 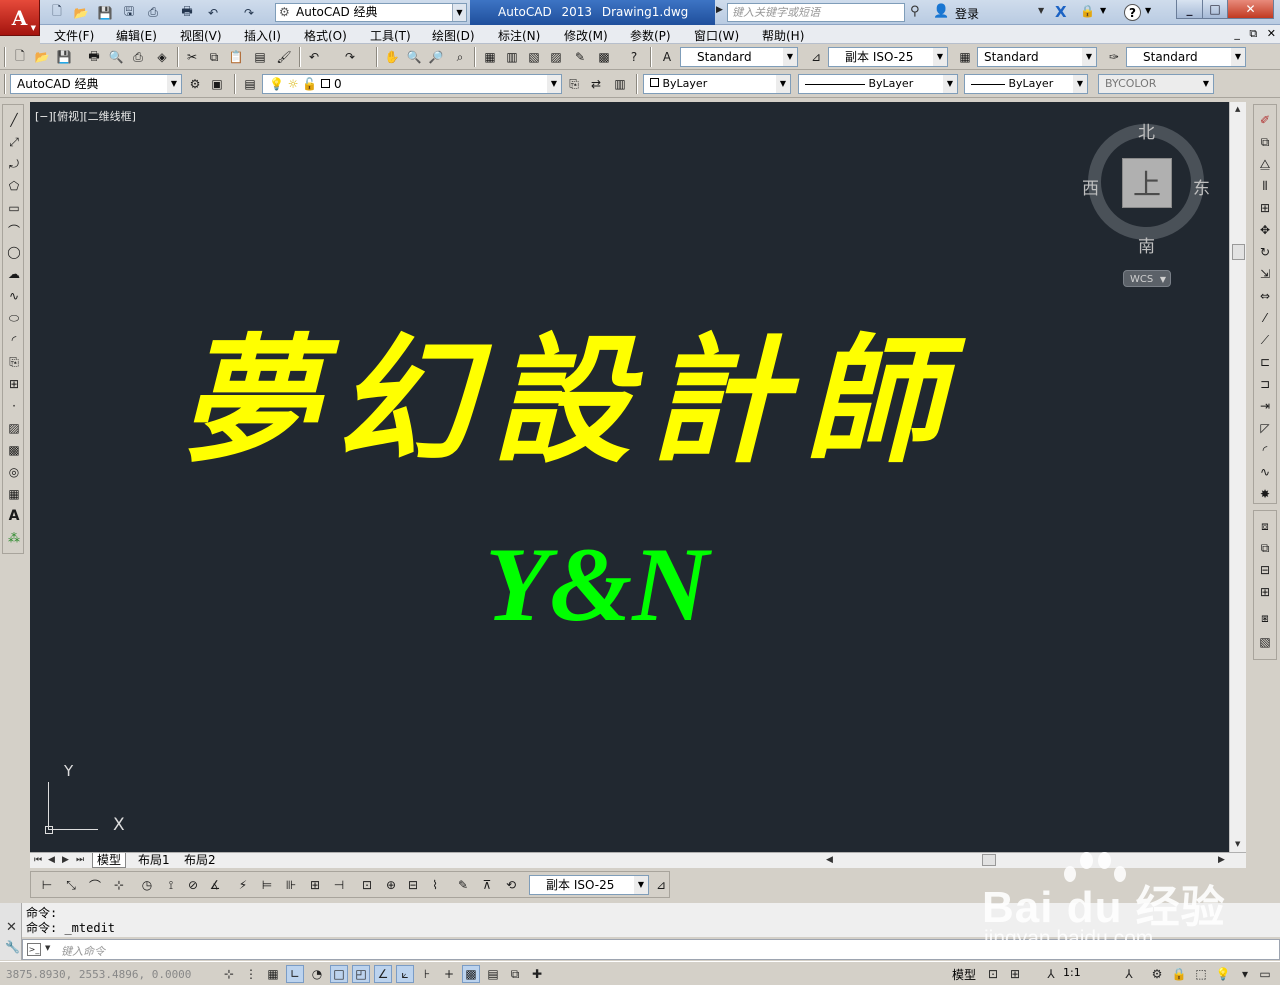 What do you see at coordinates (1146, 130) in the screenshot?
I see `compass-north: 北` at bounding box center [1146, 130].